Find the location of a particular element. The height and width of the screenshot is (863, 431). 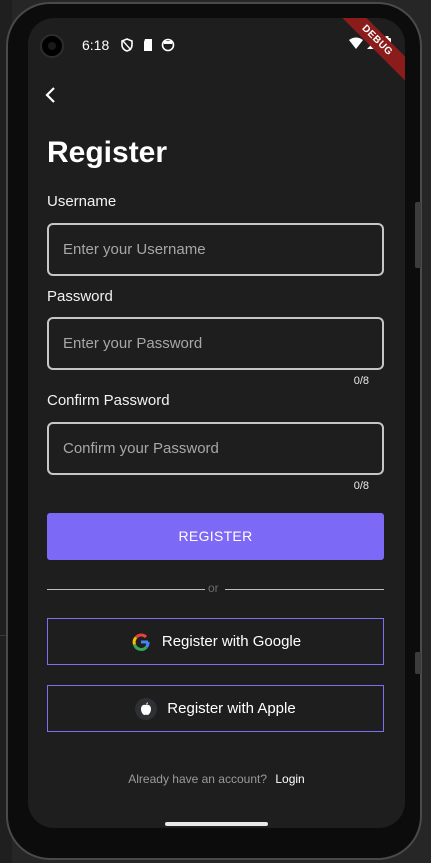

login-link: Login is located at coordinates (289, 779).